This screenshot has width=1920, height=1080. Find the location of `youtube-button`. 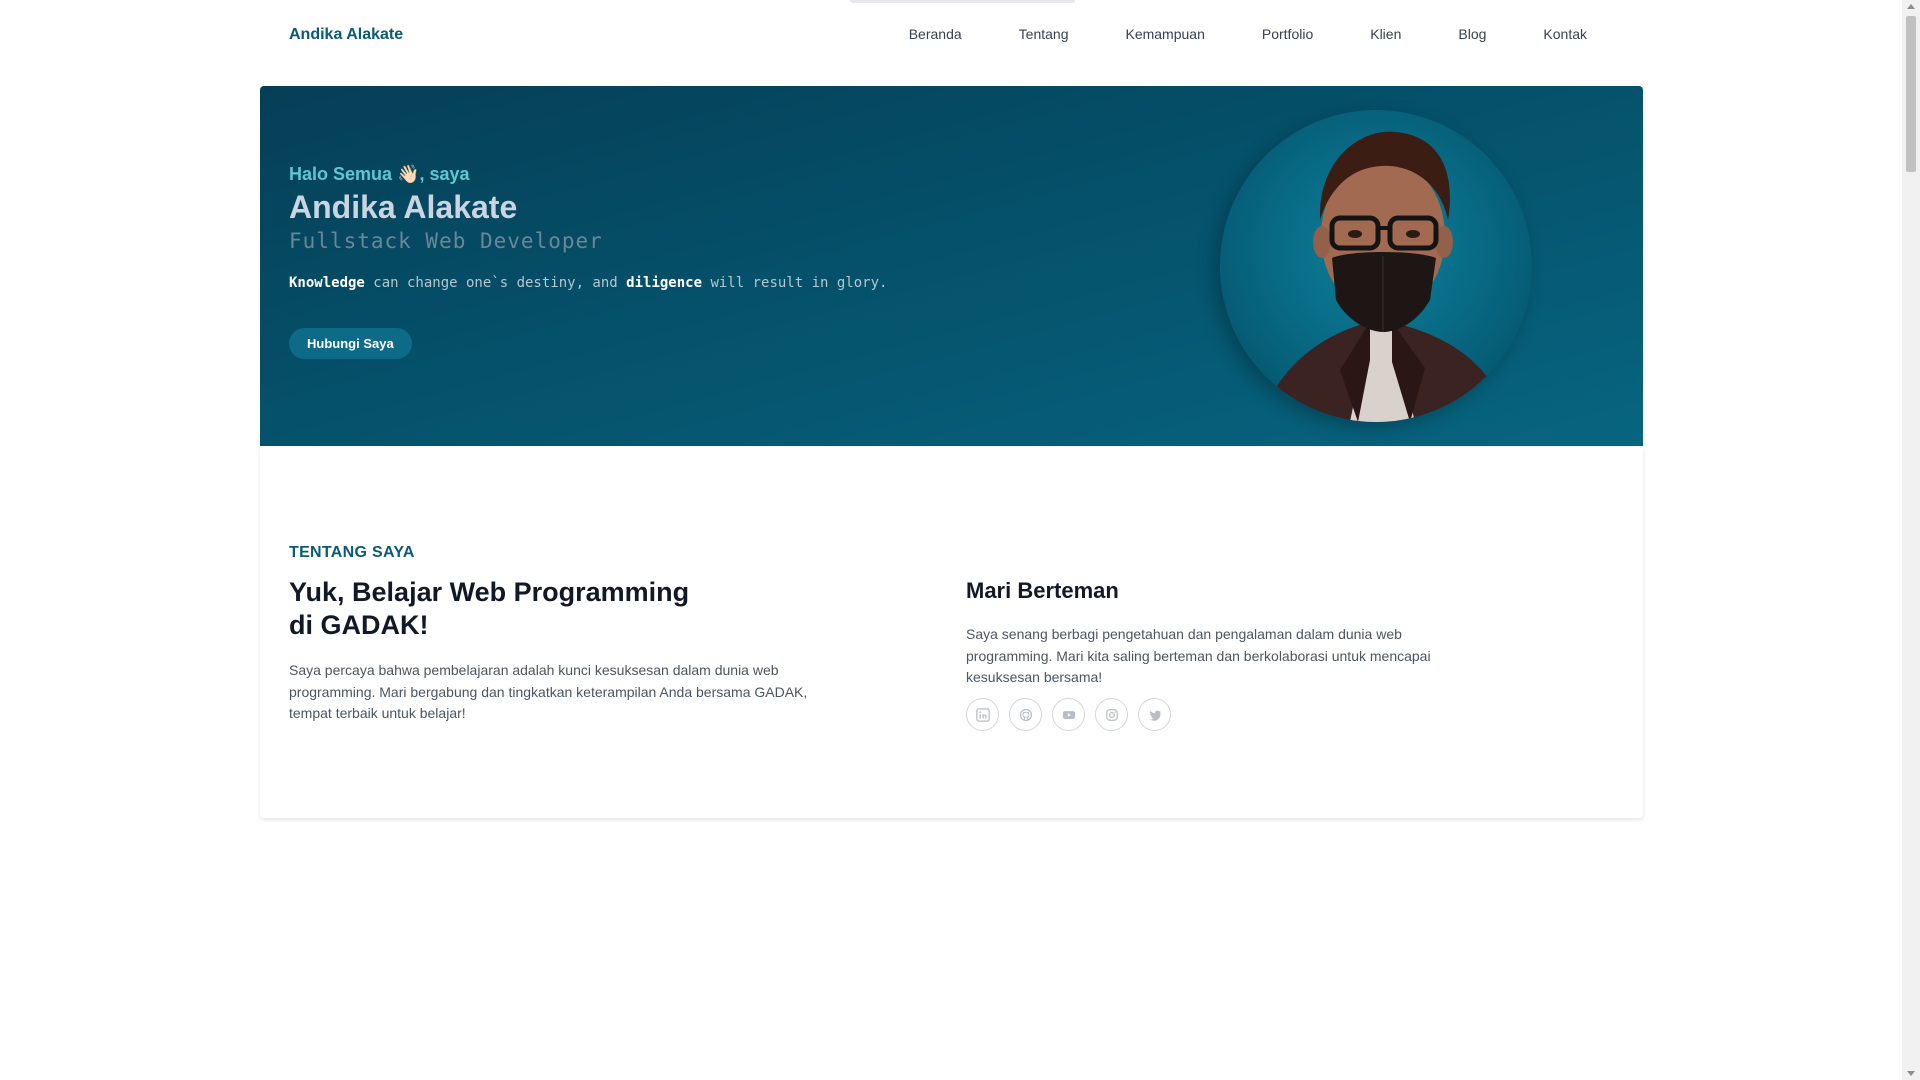

youtube-button is located at coordinates (1068, 714).